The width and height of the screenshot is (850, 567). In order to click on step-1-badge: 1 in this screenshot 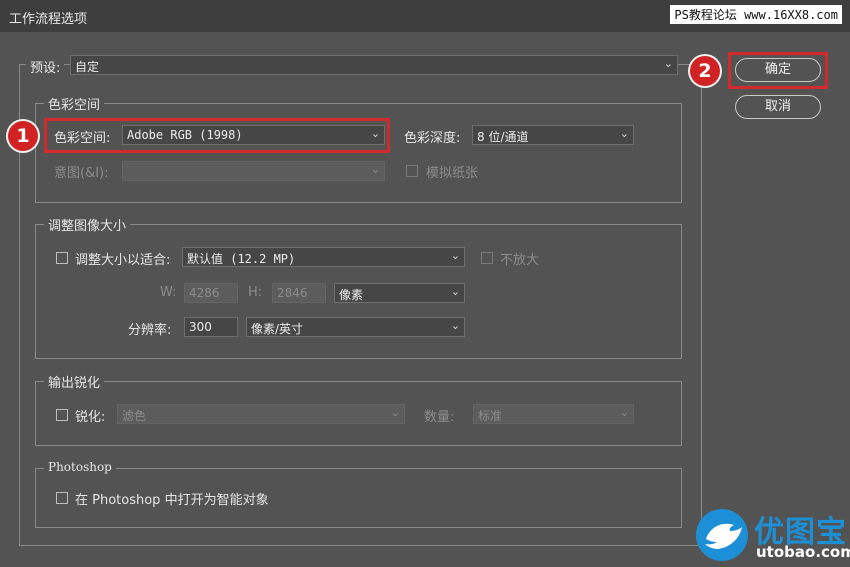, I will do `click(23, 136)`.